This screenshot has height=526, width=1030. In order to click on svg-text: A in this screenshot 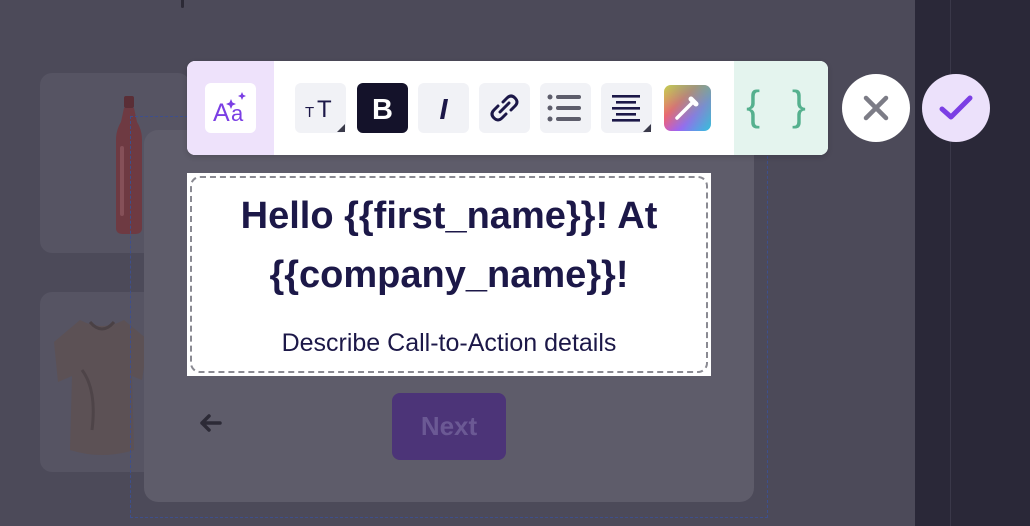, I will do `click(221, 113)`.